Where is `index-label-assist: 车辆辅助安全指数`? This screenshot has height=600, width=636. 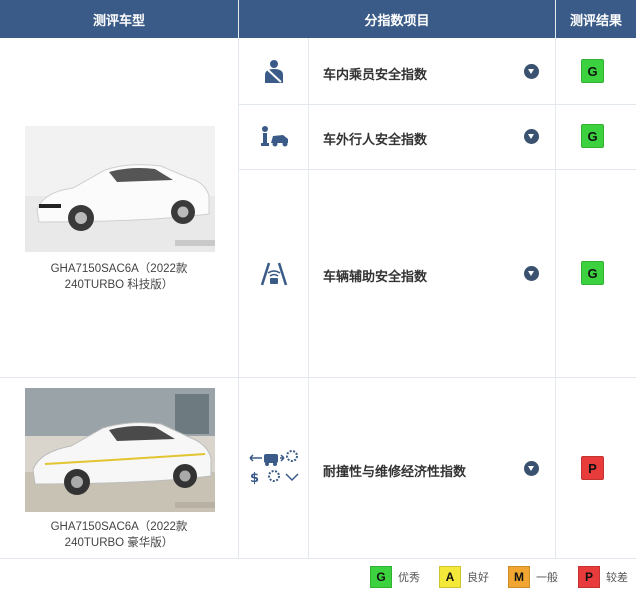
index-label-assist: 车辆辅助安全指数 is located at coordinates (375, 276).